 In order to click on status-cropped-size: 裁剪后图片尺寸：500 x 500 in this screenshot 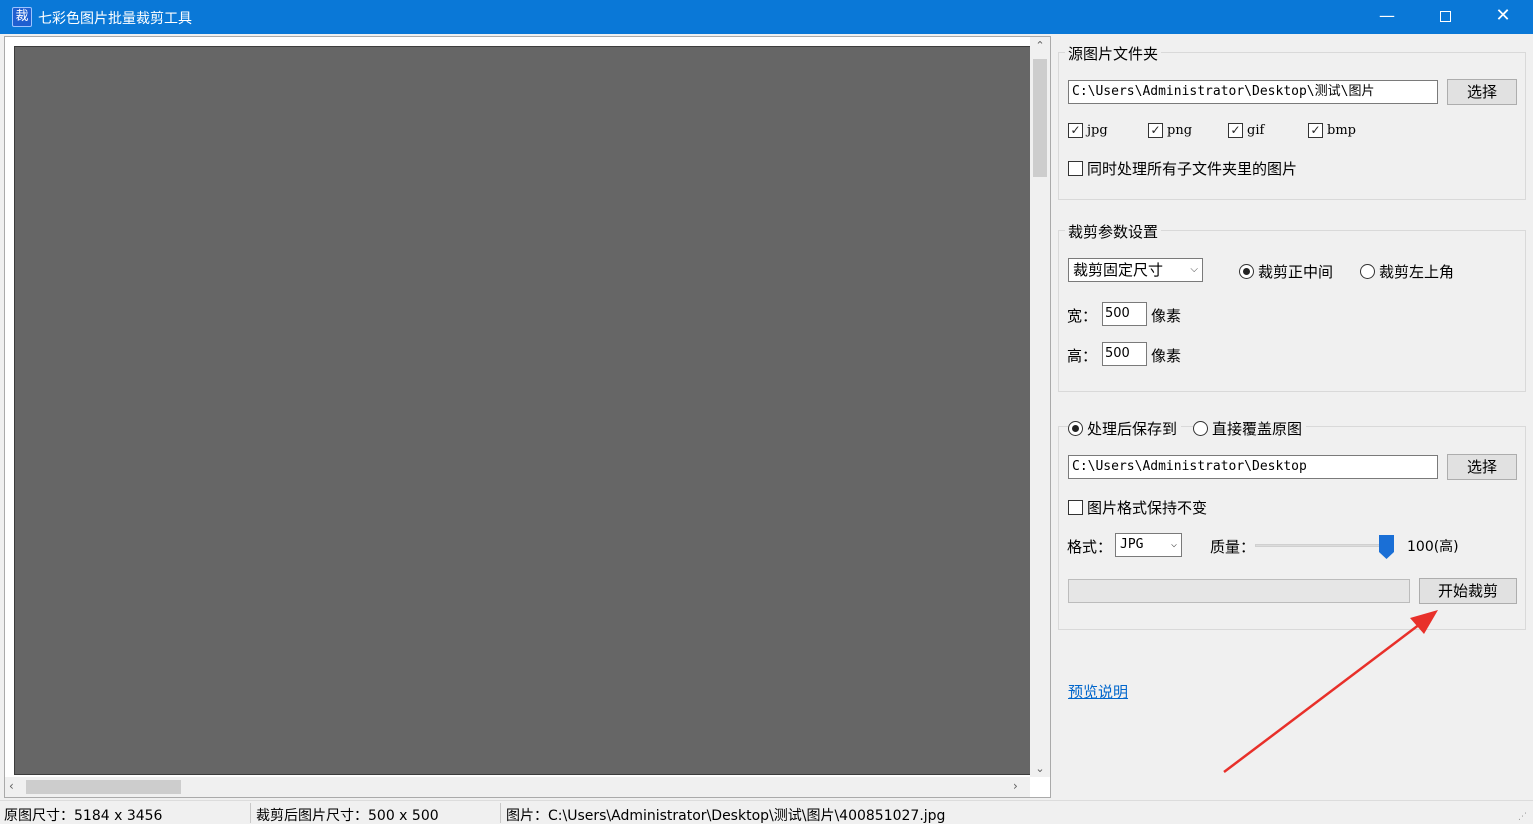, I will do `click(347, 816)`.